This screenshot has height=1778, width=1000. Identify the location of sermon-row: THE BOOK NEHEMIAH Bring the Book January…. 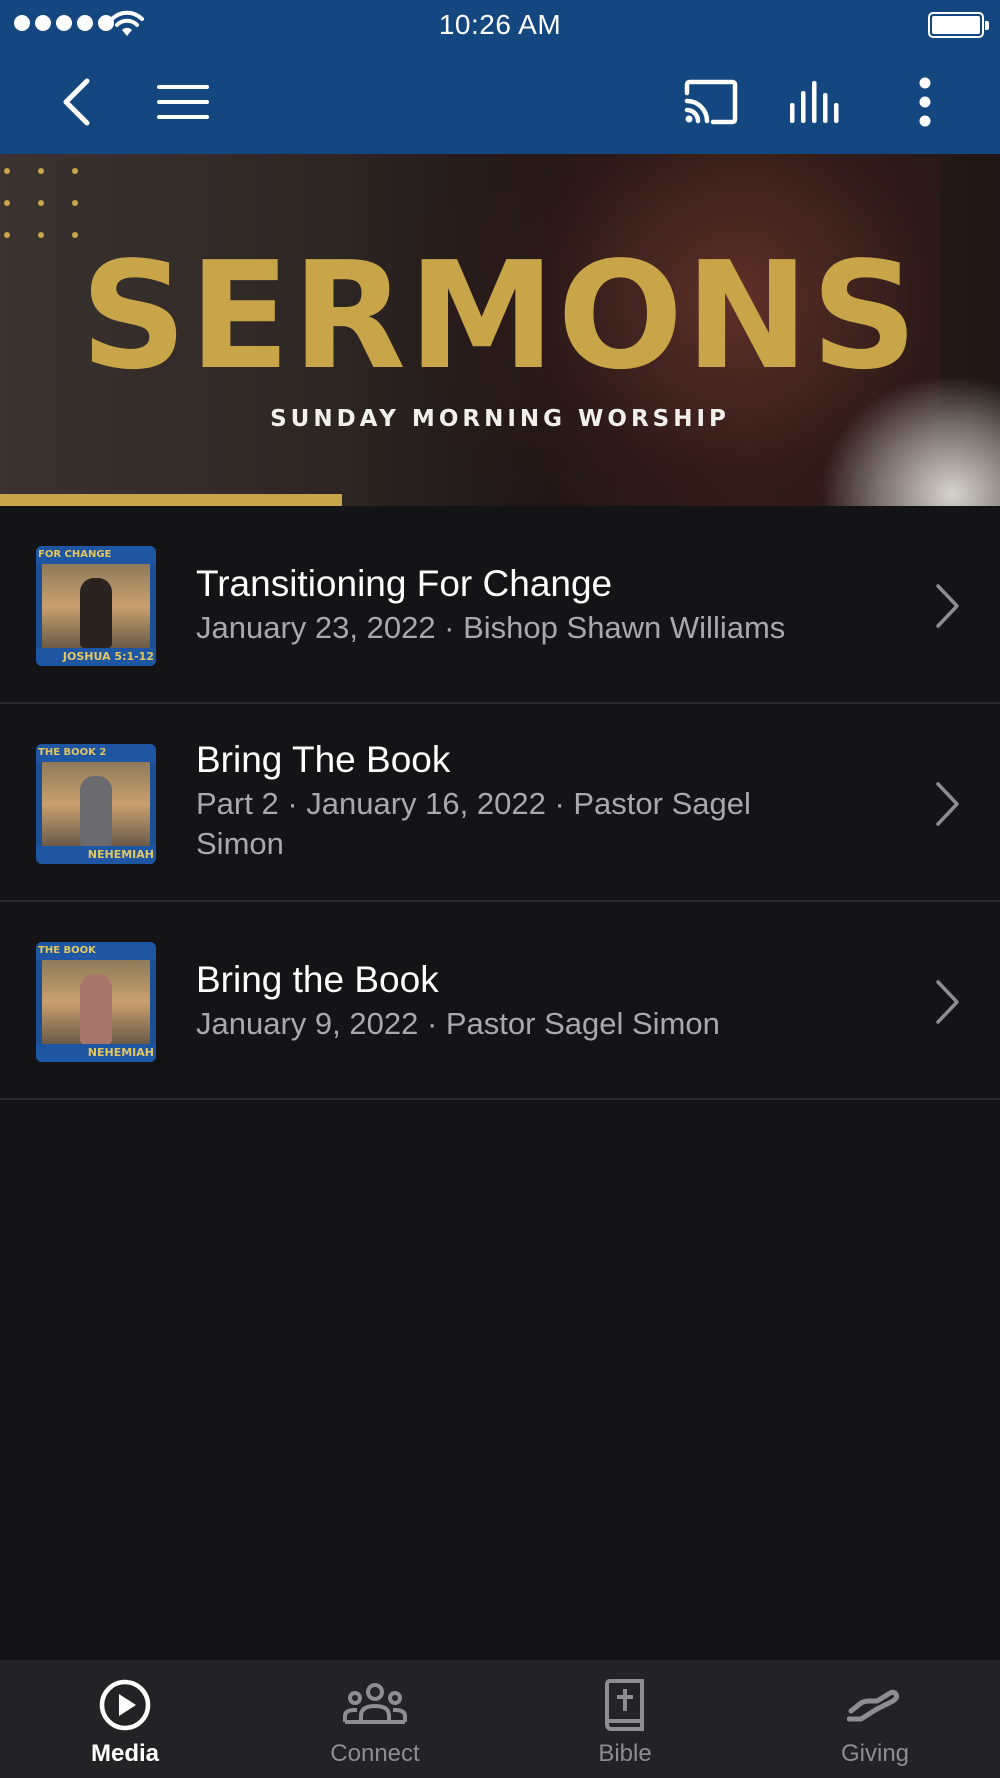
(500, 1001).